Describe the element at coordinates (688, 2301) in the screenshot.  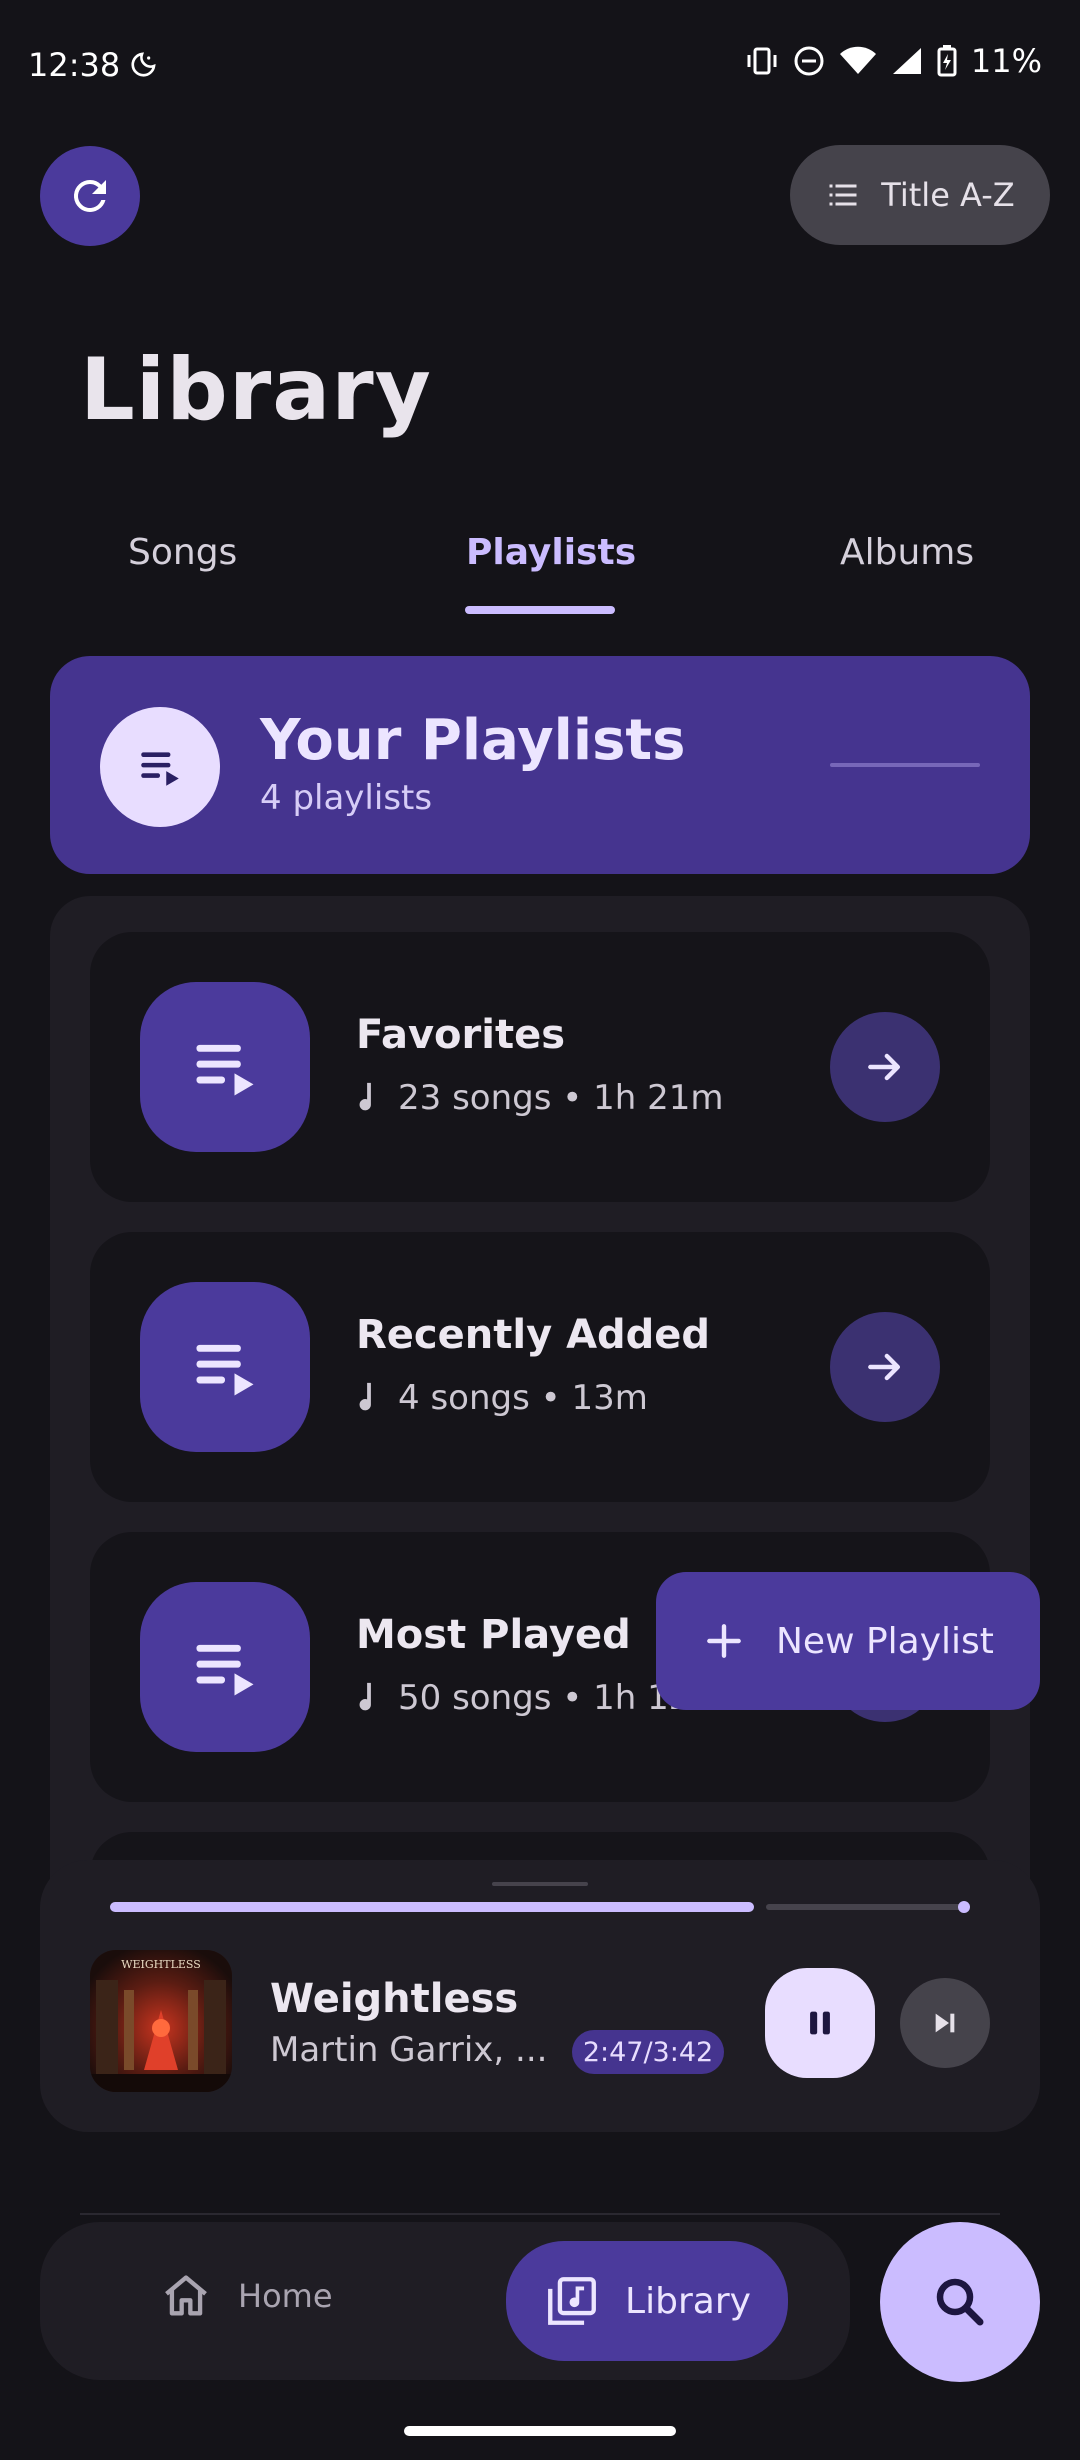
I see `nav-library-label: Library` at that location.